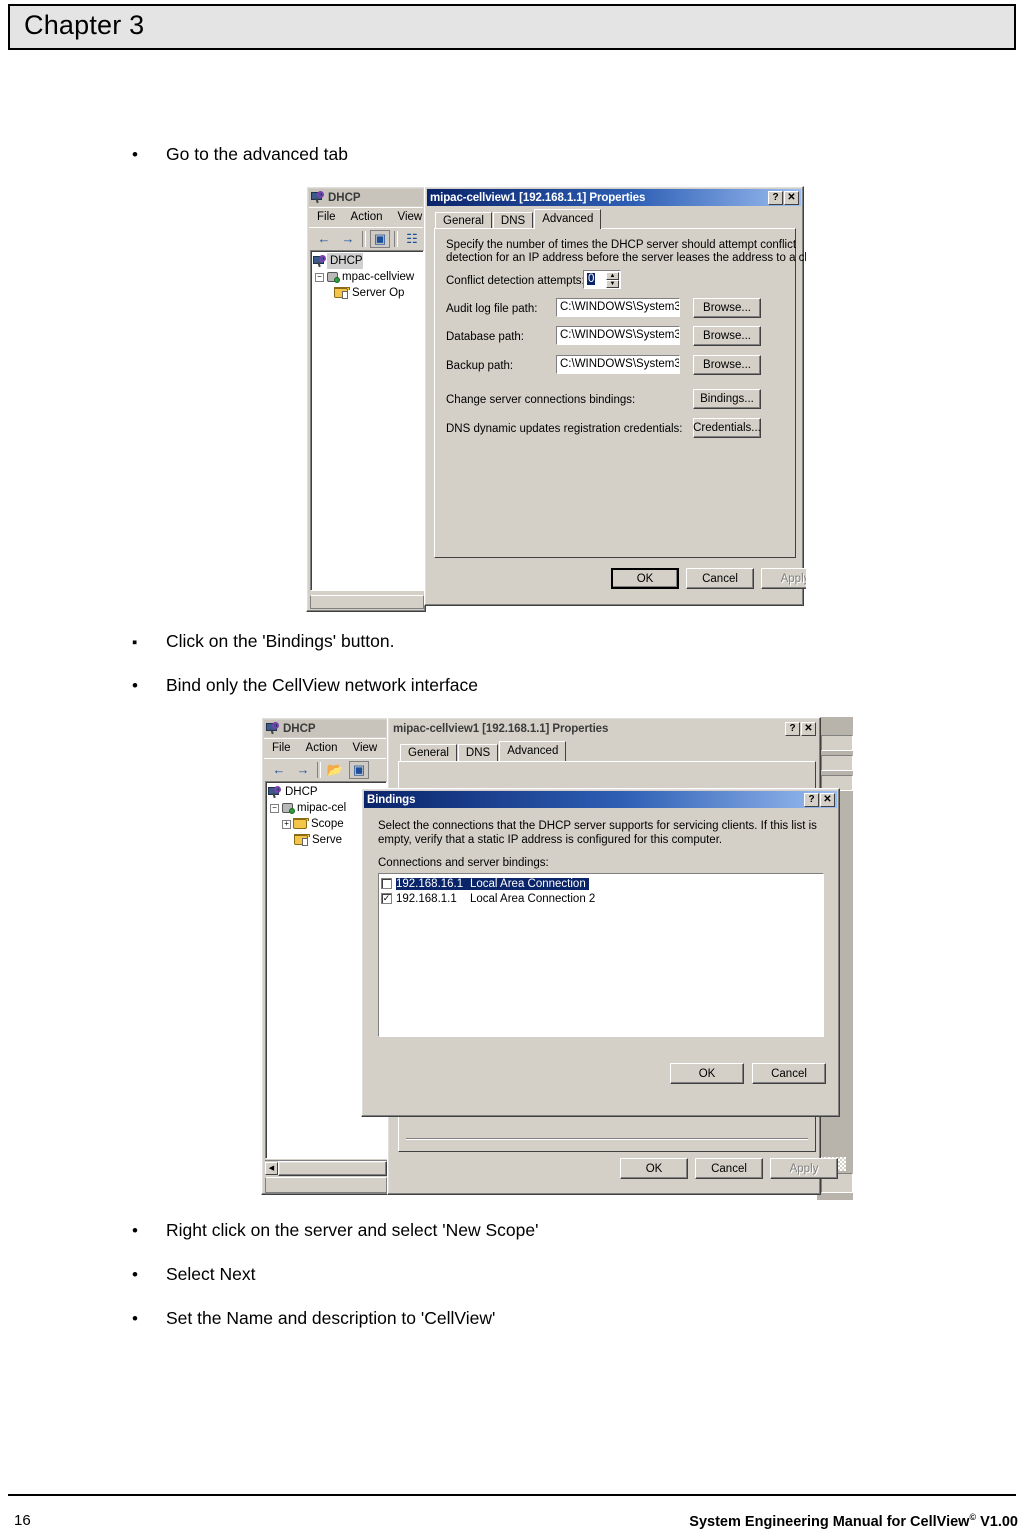  What do you see at coordinates (541, 400) in the screenshot?
I see `change-bindings-label: Change server connections bindings:` at bounding box center [541, 400].